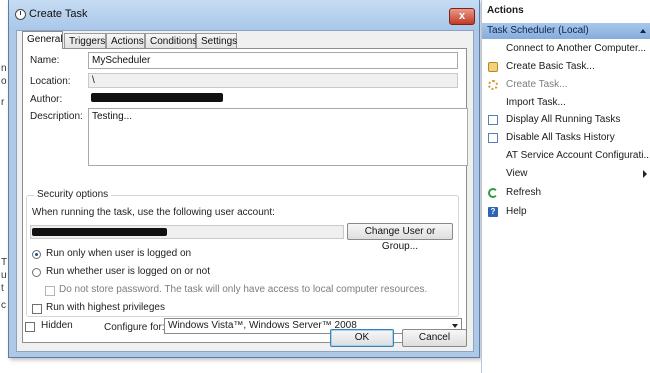 Image resolution: width=650 pixels, height=373 pixels. Describe the element at coordinates (434, 338) in the screenshot. I see `cancel-button: Cancel` at that location.